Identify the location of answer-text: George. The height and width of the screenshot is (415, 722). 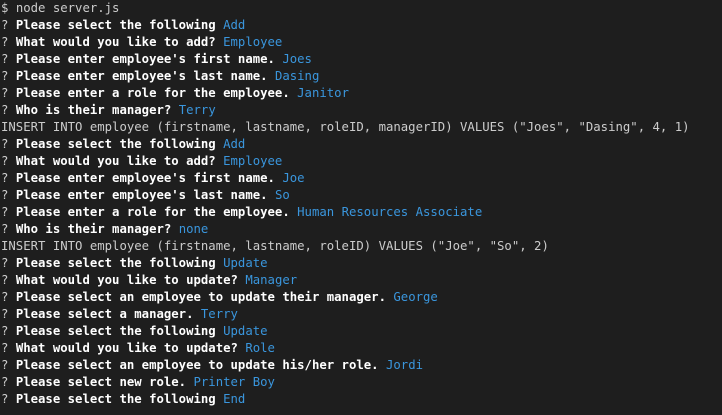
(415, 297).